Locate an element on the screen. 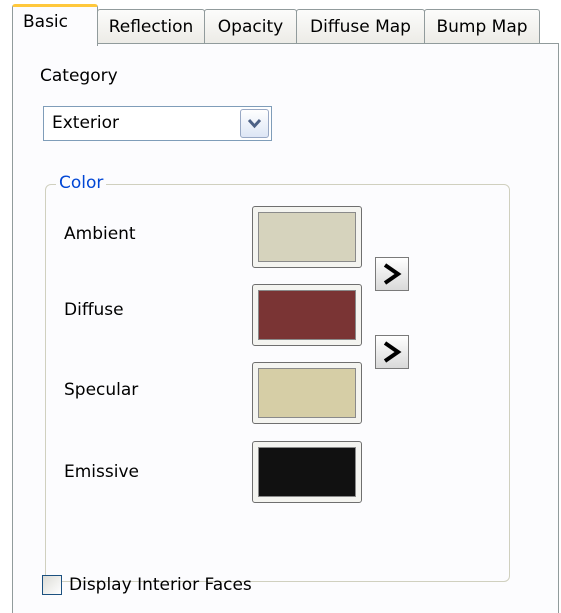 The height and width of the screenshot is (613, 561). tab-basic: Basic is located at coordinates (55, 25).